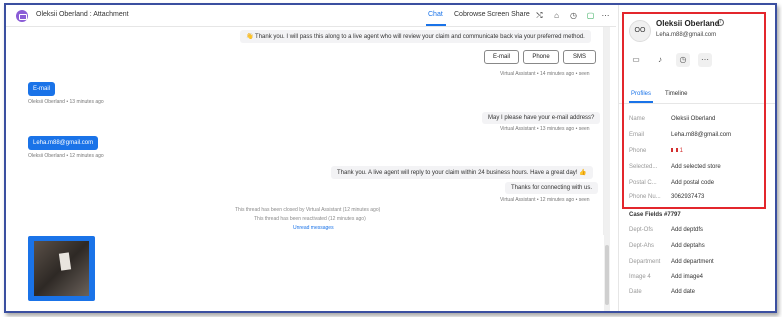 Image resolution: width=782 pixels, height=317 pixels. Describe the element at coordinates (65, 261) in the screenshot. I see `receipt-image` at that location.